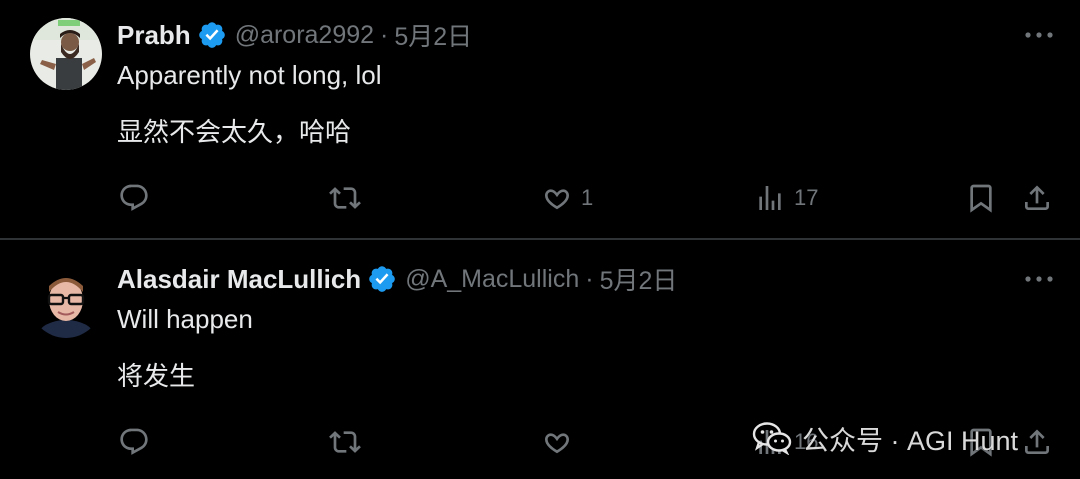 The width and height of the screenshot is (1080, 479). I want to click on views-count: 17, so click(806, 197).